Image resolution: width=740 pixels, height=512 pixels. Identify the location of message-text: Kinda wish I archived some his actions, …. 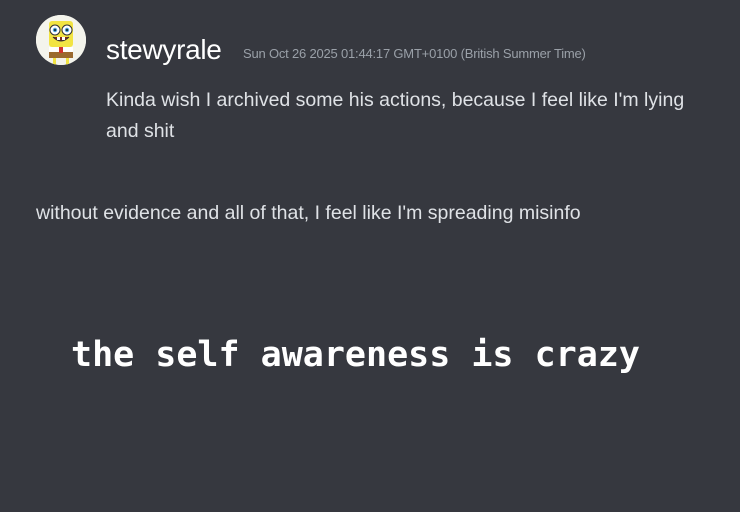
(395, 115).